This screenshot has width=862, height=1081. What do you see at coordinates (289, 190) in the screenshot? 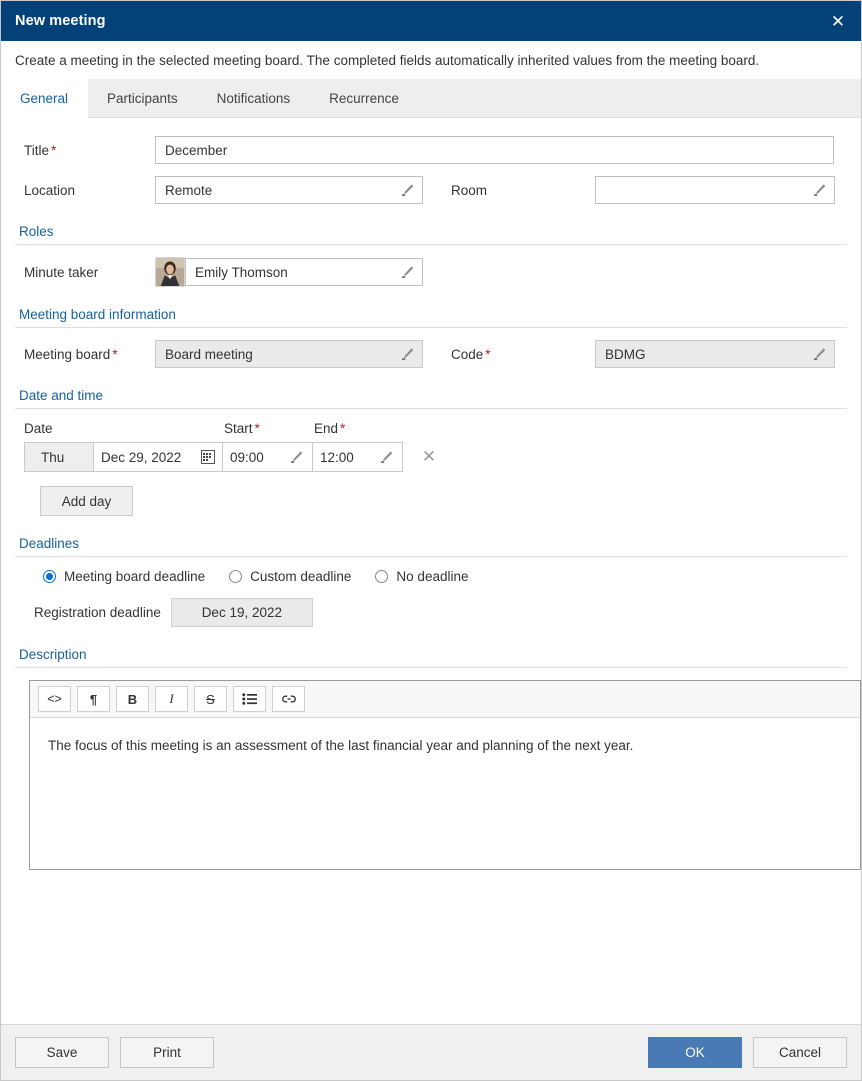
I see `location-input: Remote` at bounding box center [289, 190].